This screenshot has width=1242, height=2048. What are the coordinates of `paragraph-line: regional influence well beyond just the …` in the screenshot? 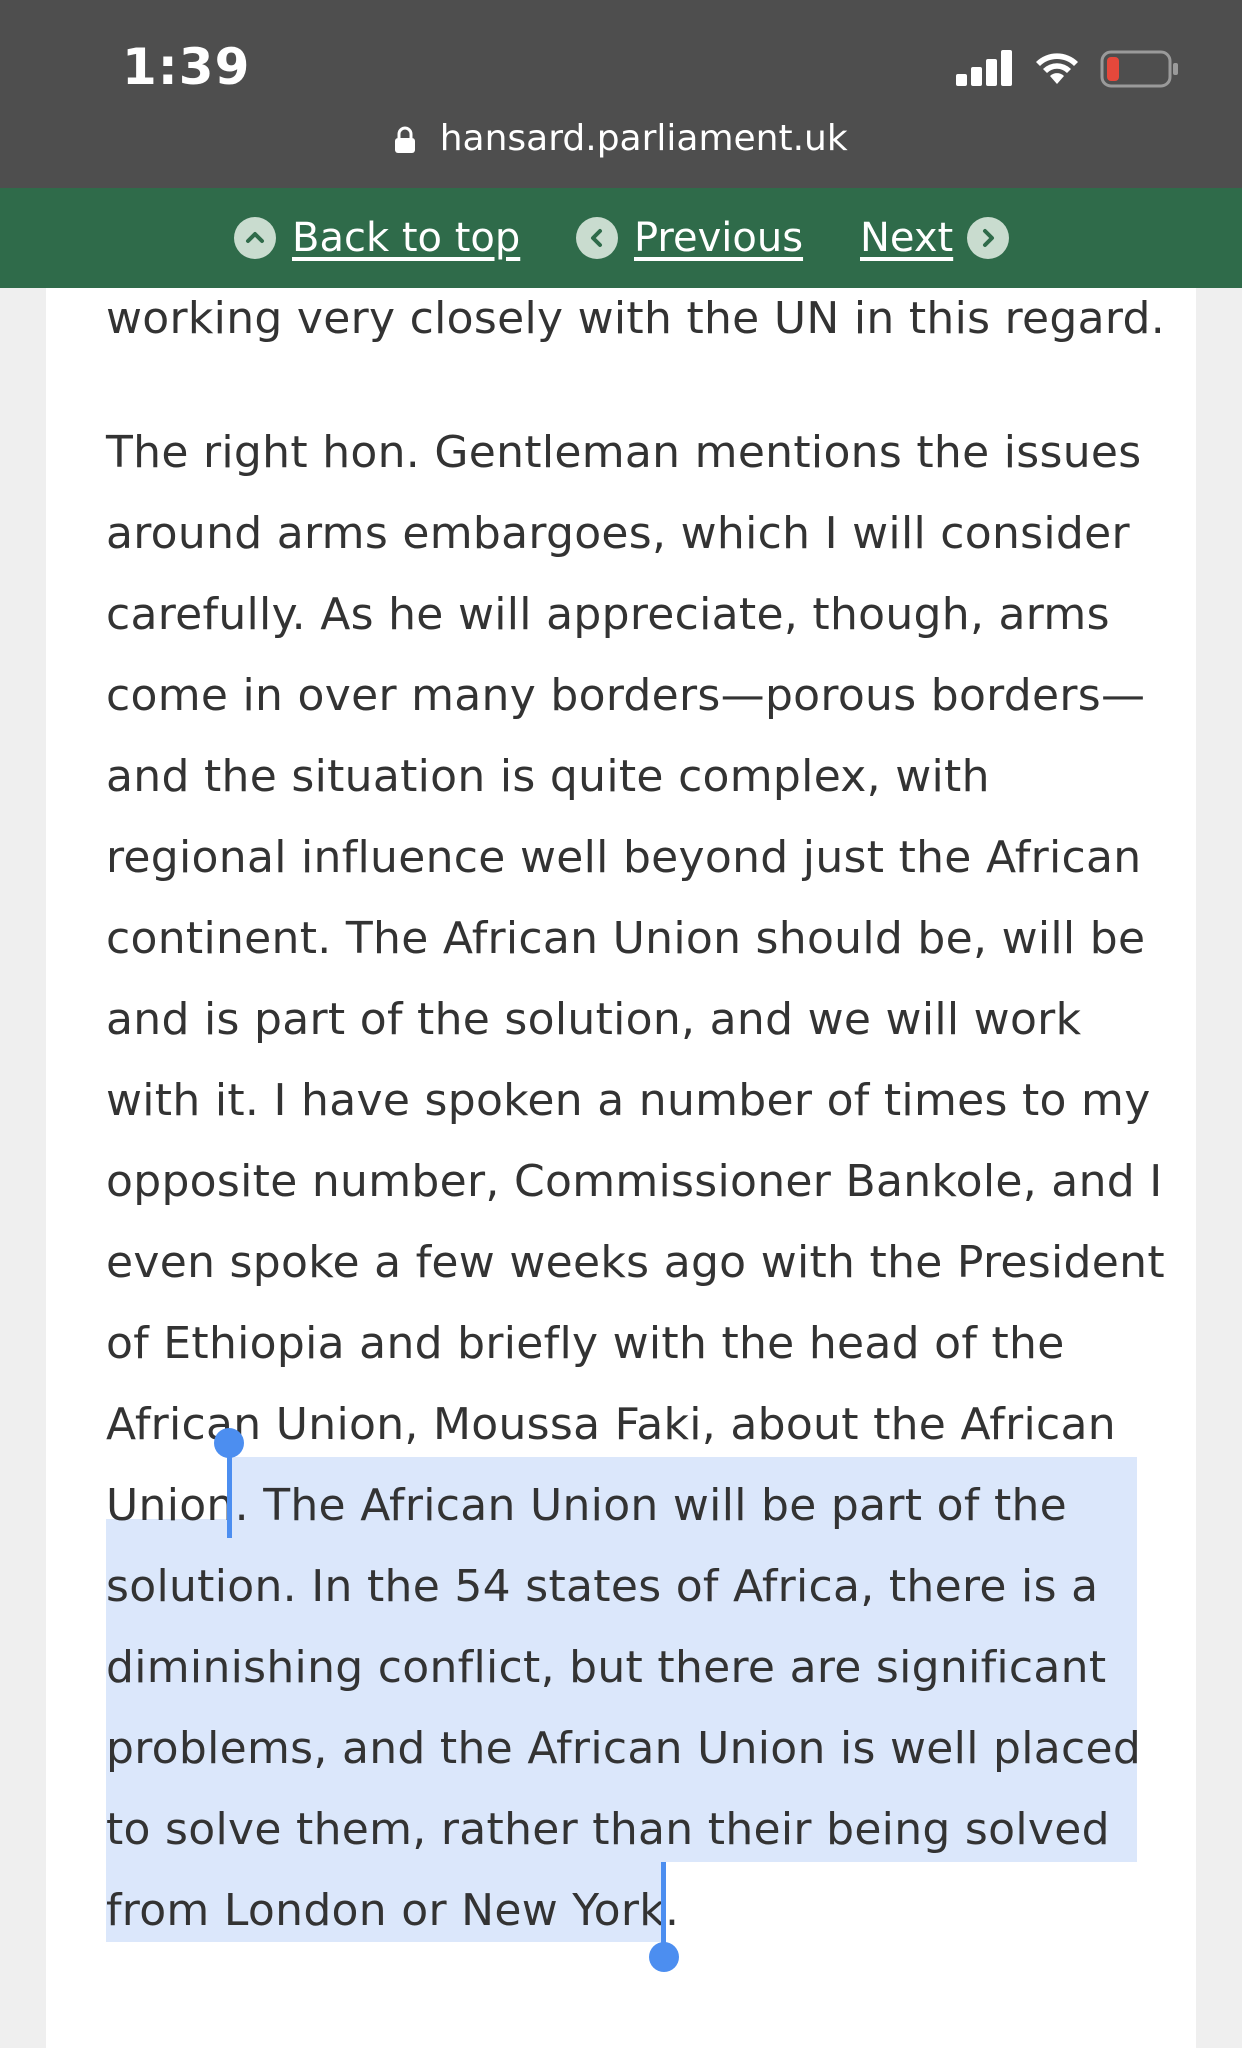 It's located at (624, 857).